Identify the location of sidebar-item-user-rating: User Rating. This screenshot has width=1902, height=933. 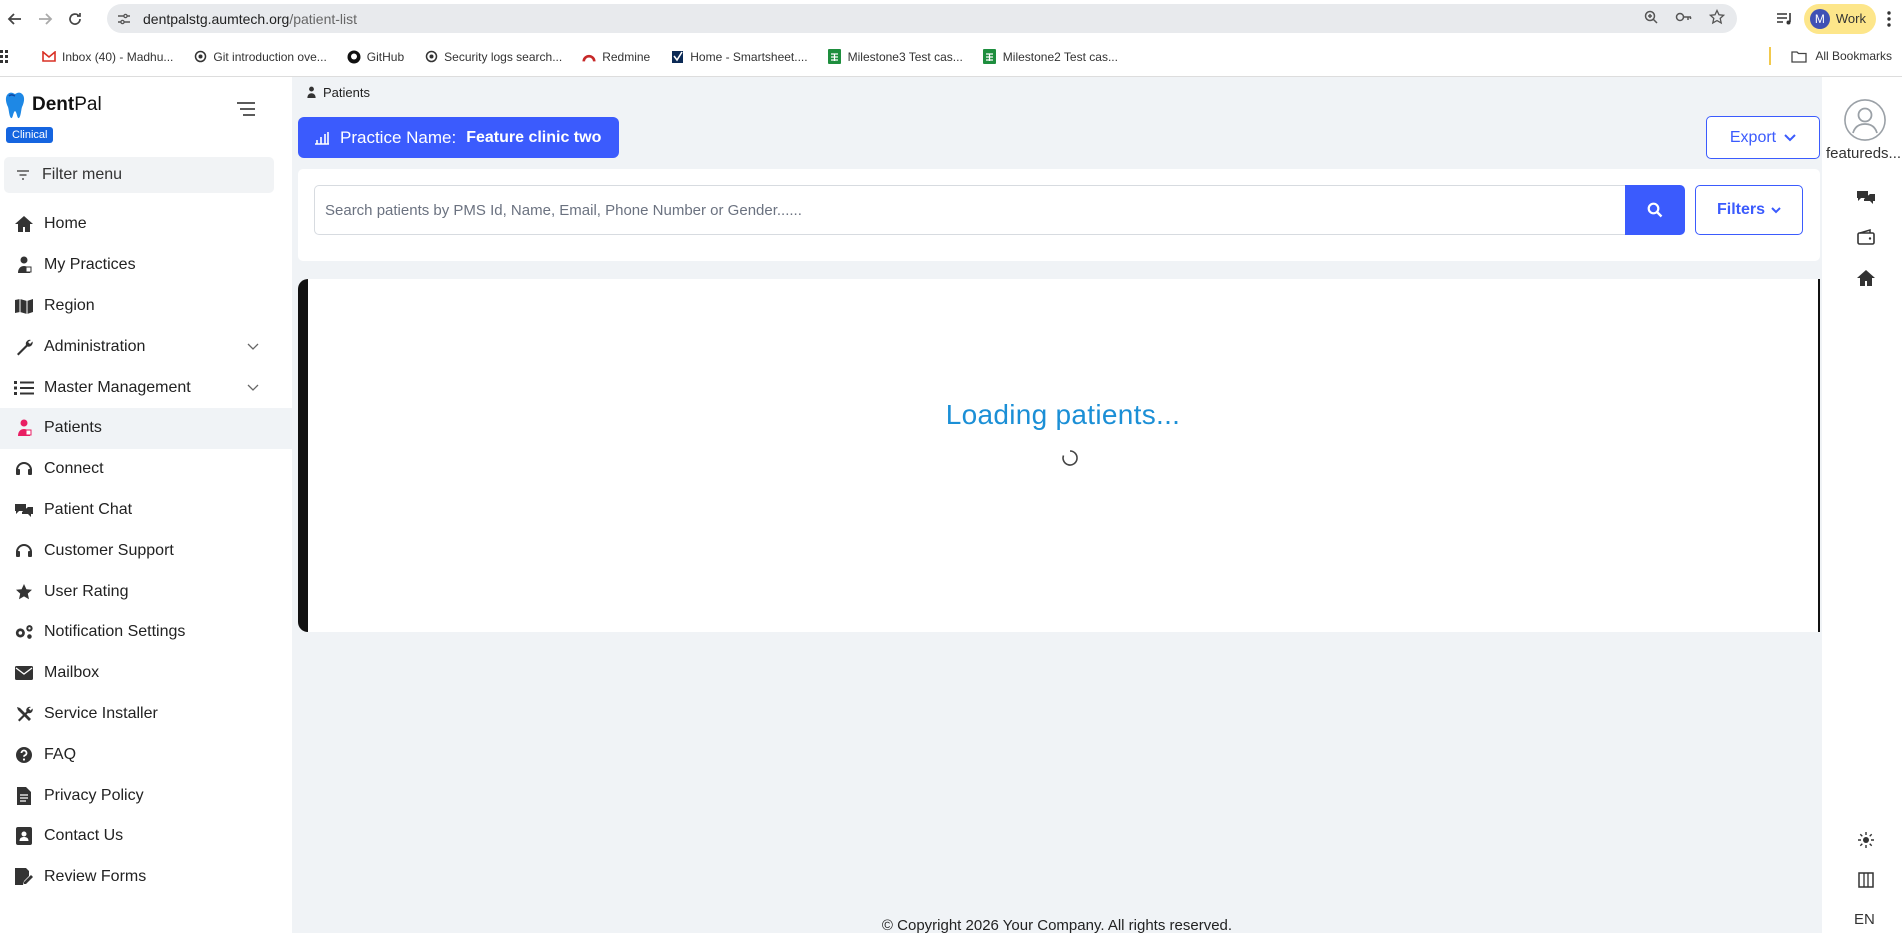
(146, 591).